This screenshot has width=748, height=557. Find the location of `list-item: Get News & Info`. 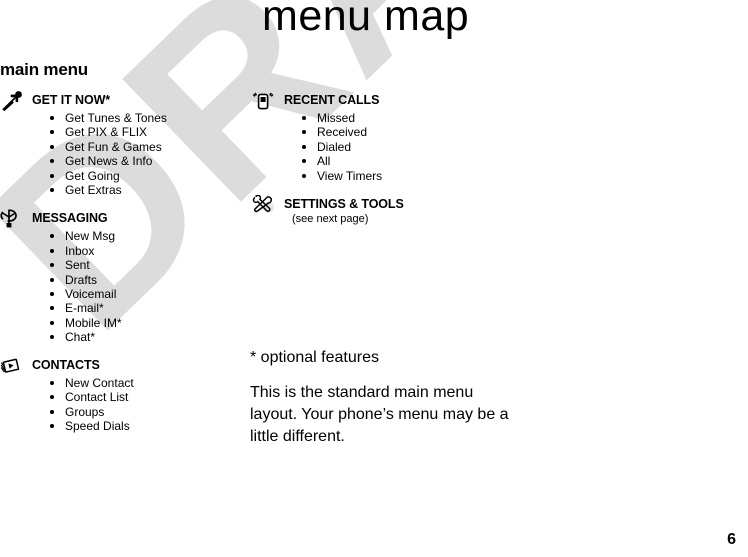

list-item: Get News & Info is located at coordinates (115, 161).